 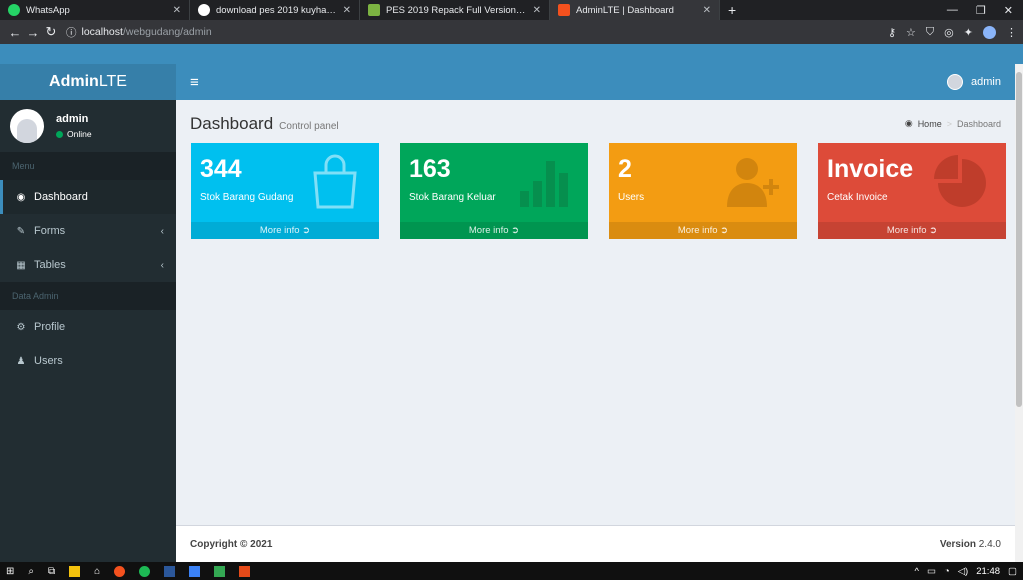 I want to click on menu-dots-icon: ⋮, so click(x=1011, y=32).